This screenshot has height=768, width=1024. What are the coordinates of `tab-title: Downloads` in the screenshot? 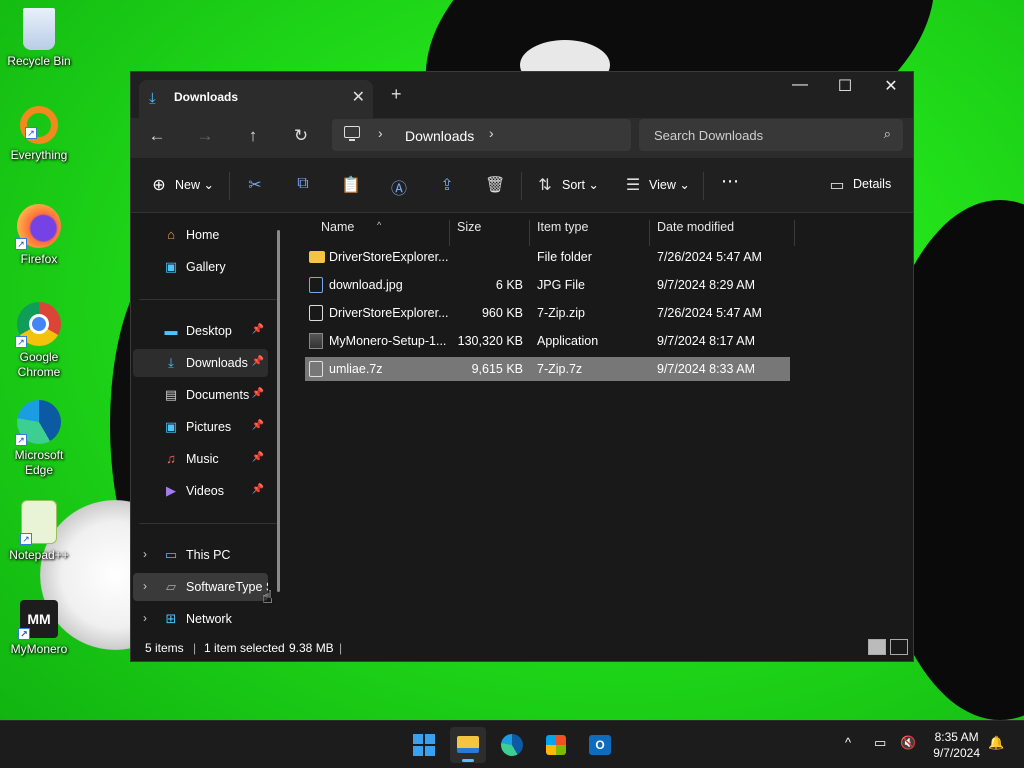 It's located at (206, 97).